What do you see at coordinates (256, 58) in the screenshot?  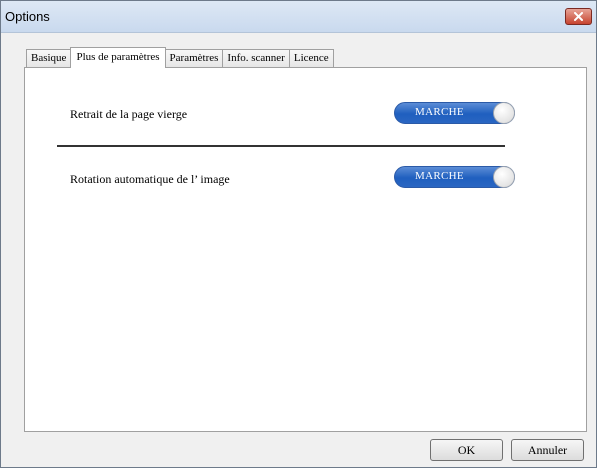 I see `tab-info-scanner: Info. scanner` at bounding box center [256, 58].